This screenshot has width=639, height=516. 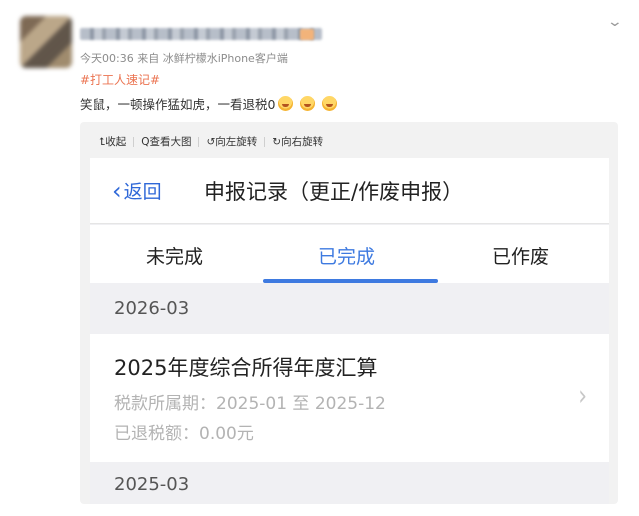 I want to click on avatar, so click(x=46, y=42).